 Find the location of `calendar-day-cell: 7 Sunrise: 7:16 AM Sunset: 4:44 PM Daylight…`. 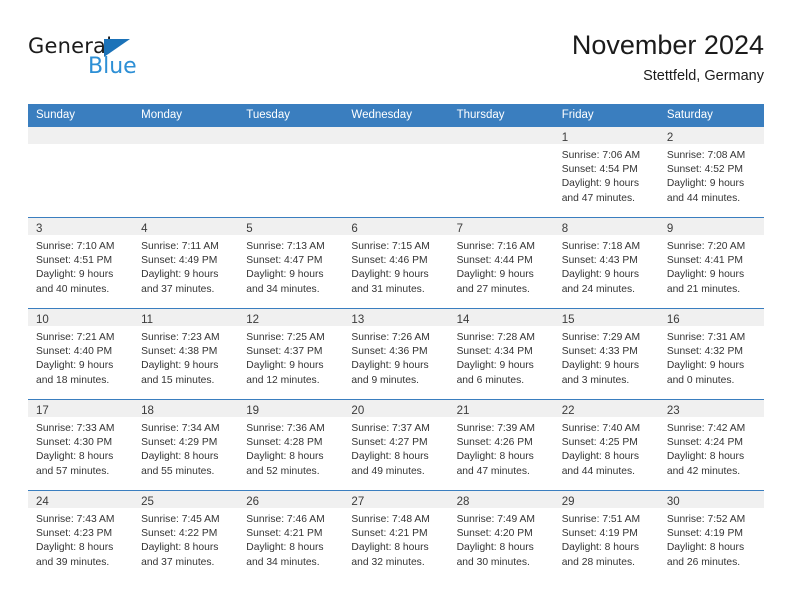

calendar-day-cell: 7 Sunrise: 7:16 AM Sunset: 4:44 PM Daylight… is located at coordinates (501, 263).